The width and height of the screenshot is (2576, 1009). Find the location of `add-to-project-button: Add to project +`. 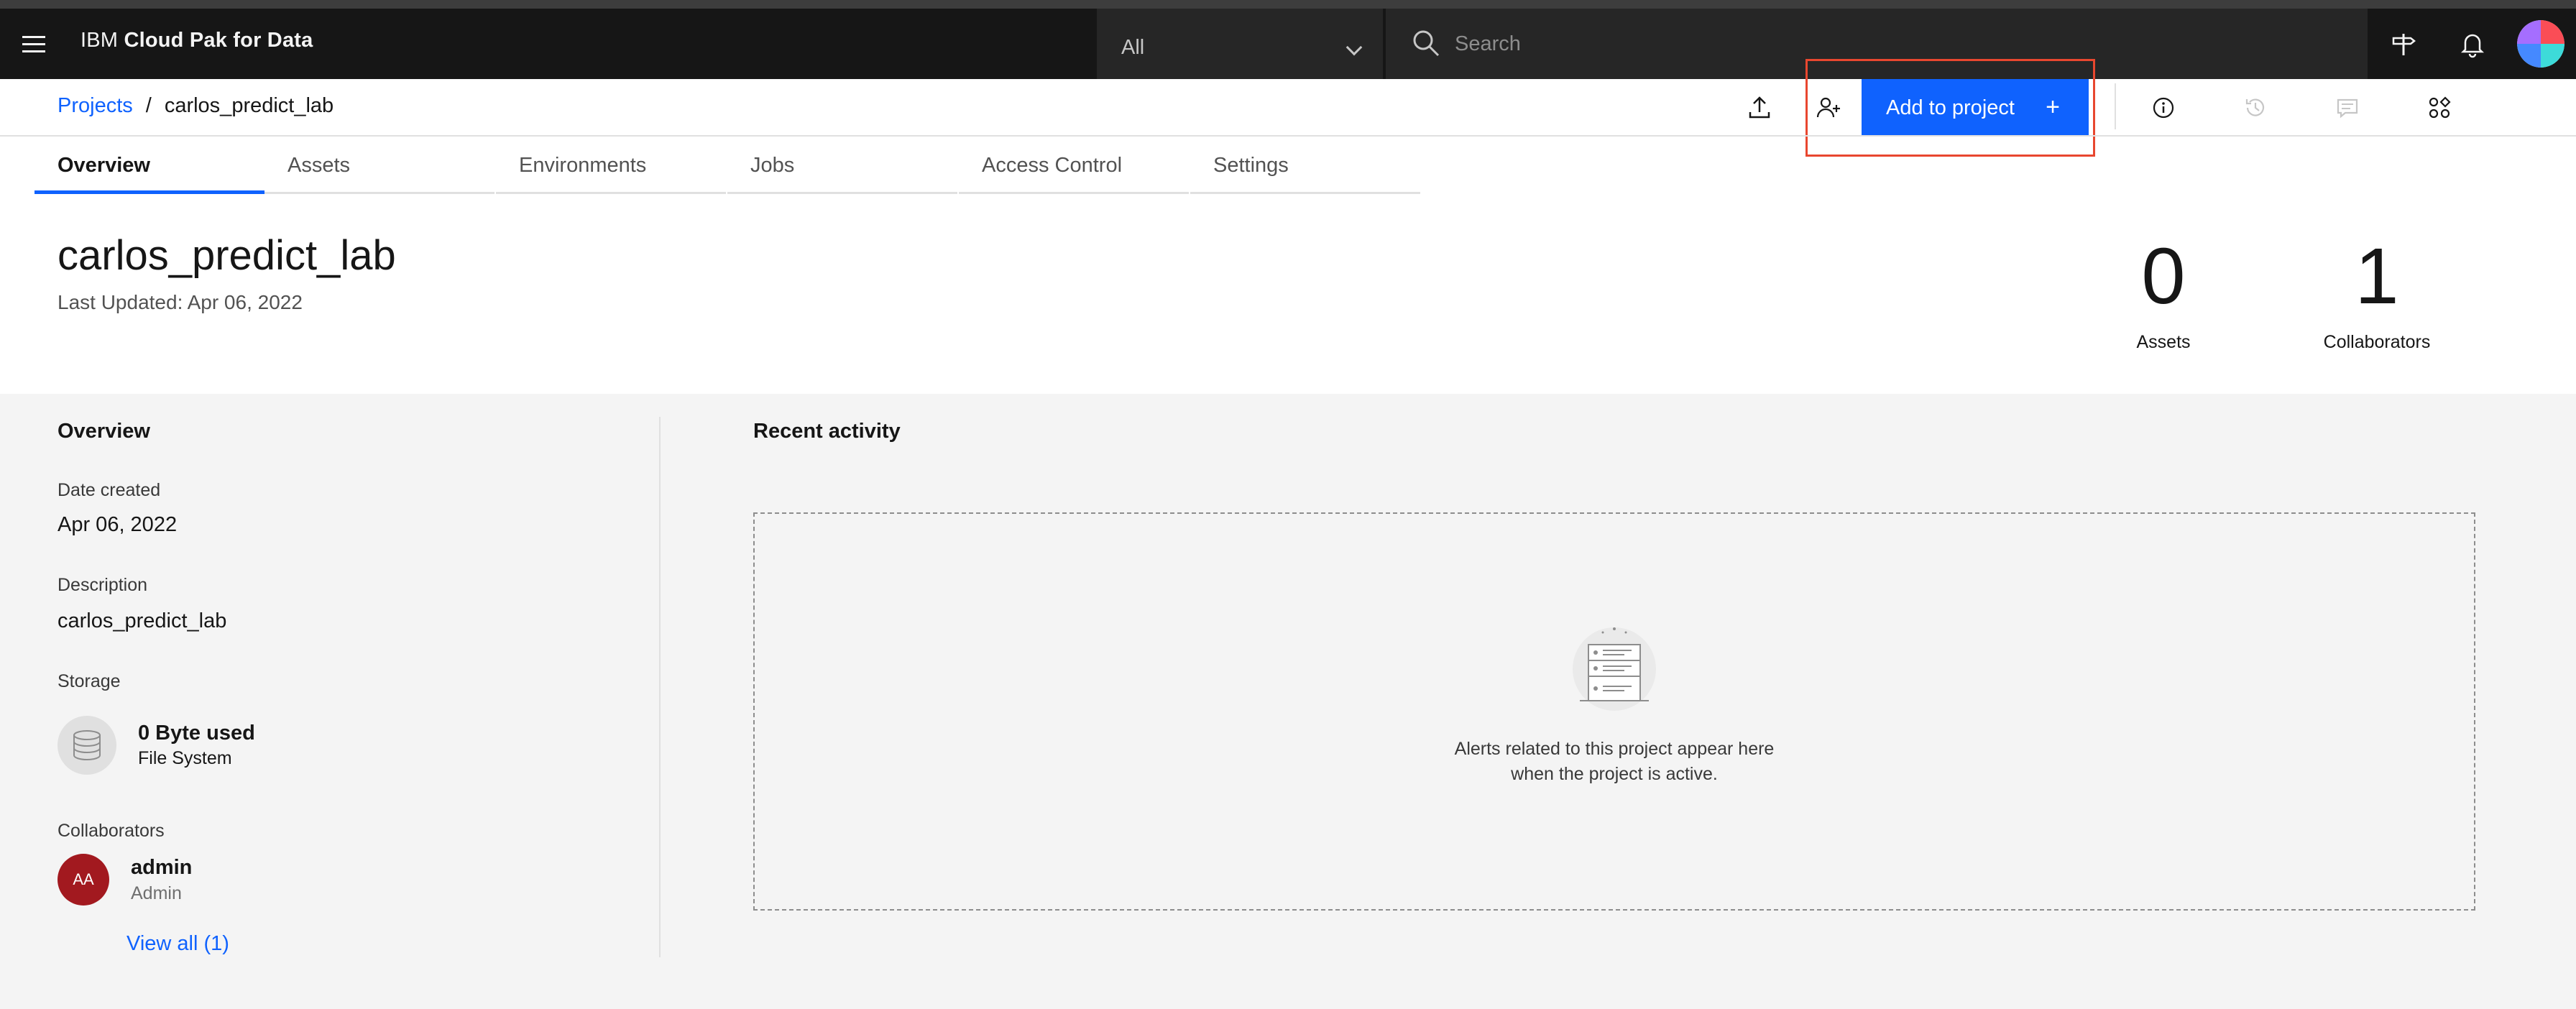

add-to-project-button: Add to project + is located at coordinates (1975, 108).